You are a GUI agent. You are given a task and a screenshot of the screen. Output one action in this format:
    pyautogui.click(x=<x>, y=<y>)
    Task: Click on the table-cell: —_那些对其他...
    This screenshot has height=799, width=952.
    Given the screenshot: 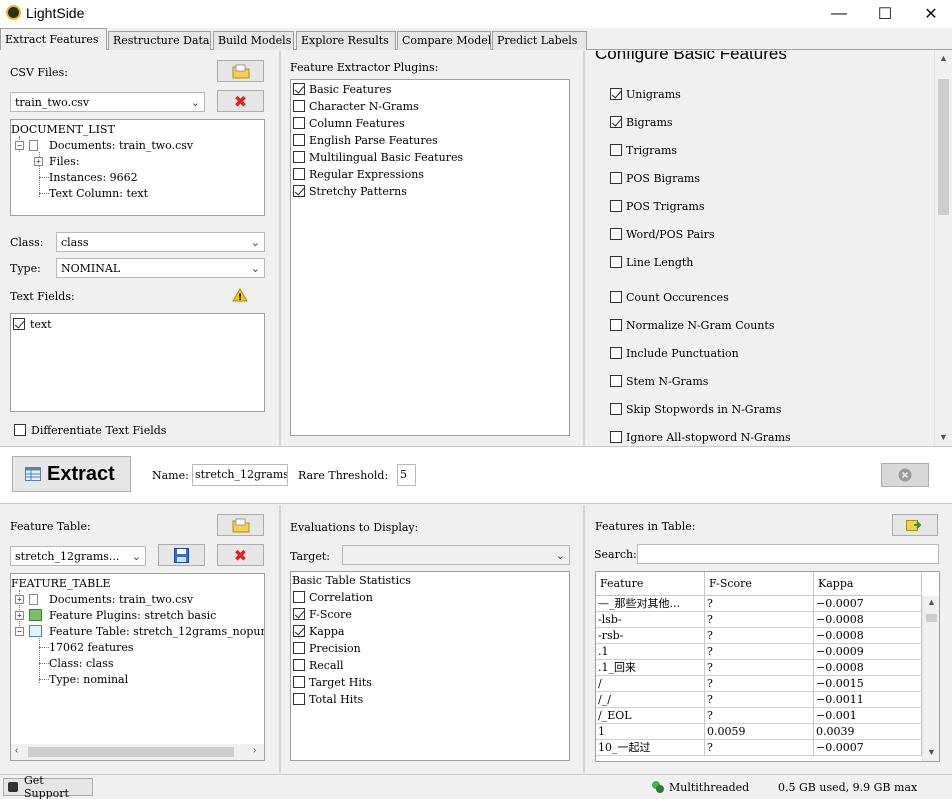 What is the action you would take?
    pyautogui.click(x=650, y=604)
    